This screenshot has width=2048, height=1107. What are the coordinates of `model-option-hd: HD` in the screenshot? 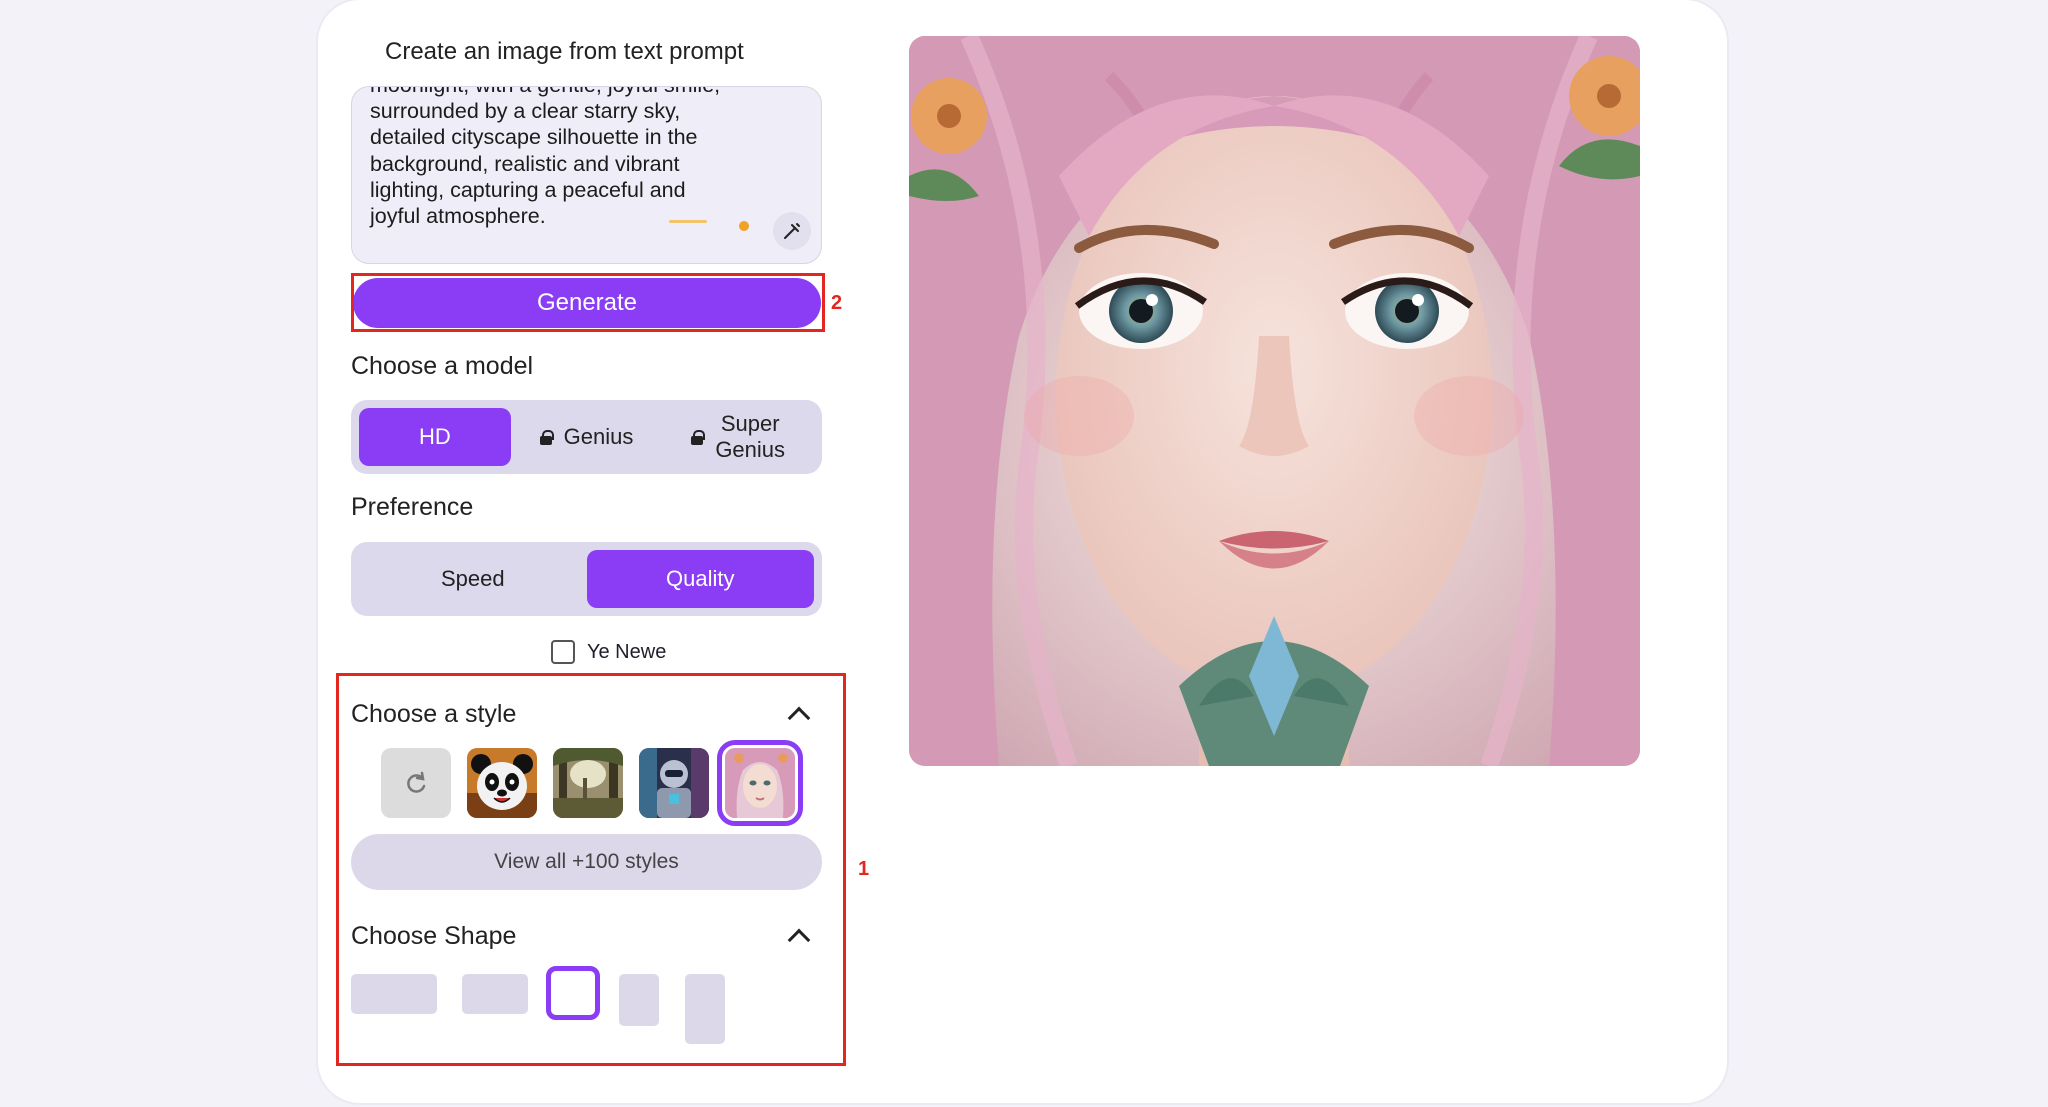 It's located at (435, 437).